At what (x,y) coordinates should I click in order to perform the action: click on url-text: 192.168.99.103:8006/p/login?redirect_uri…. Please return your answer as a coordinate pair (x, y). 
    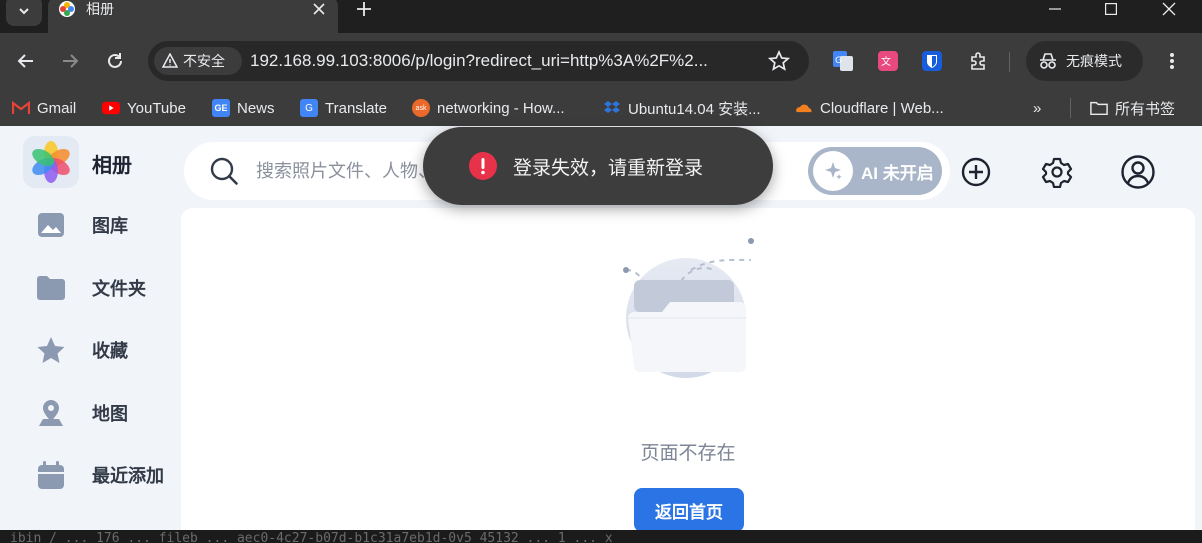
    Looking at the image, I should click on (510, 61).